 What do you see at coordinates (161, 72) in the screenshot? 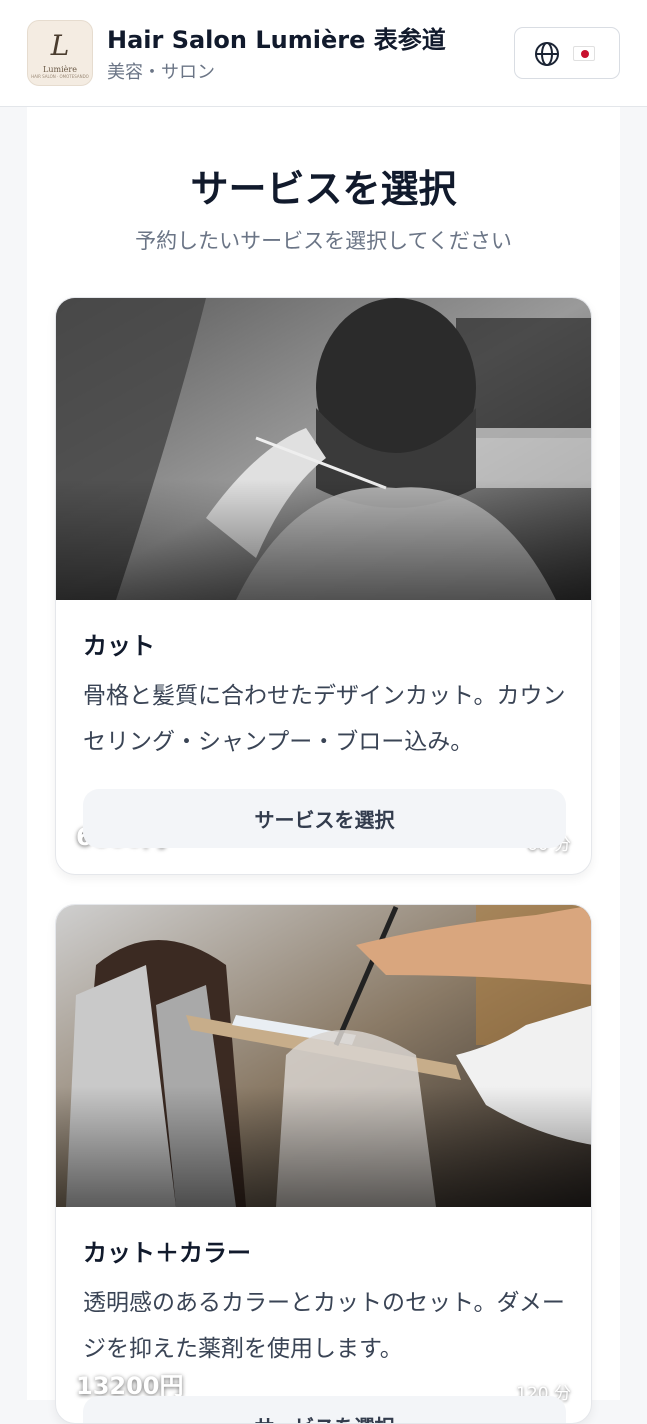
I see `salon-category: 美容・サロン` at bounding box center [161, 72].